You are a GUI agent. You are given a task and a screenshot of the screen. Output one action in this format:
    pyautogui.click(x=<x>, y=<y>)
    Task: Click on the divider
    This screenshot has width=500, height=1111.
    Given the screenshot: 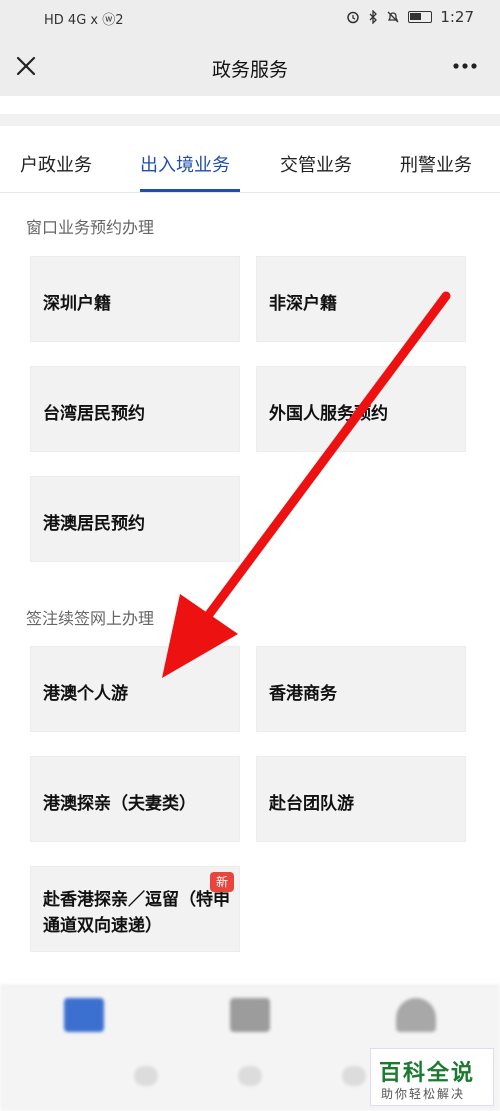 What is the action you would take?
    pyautogui.click(x=250, y=120)
    